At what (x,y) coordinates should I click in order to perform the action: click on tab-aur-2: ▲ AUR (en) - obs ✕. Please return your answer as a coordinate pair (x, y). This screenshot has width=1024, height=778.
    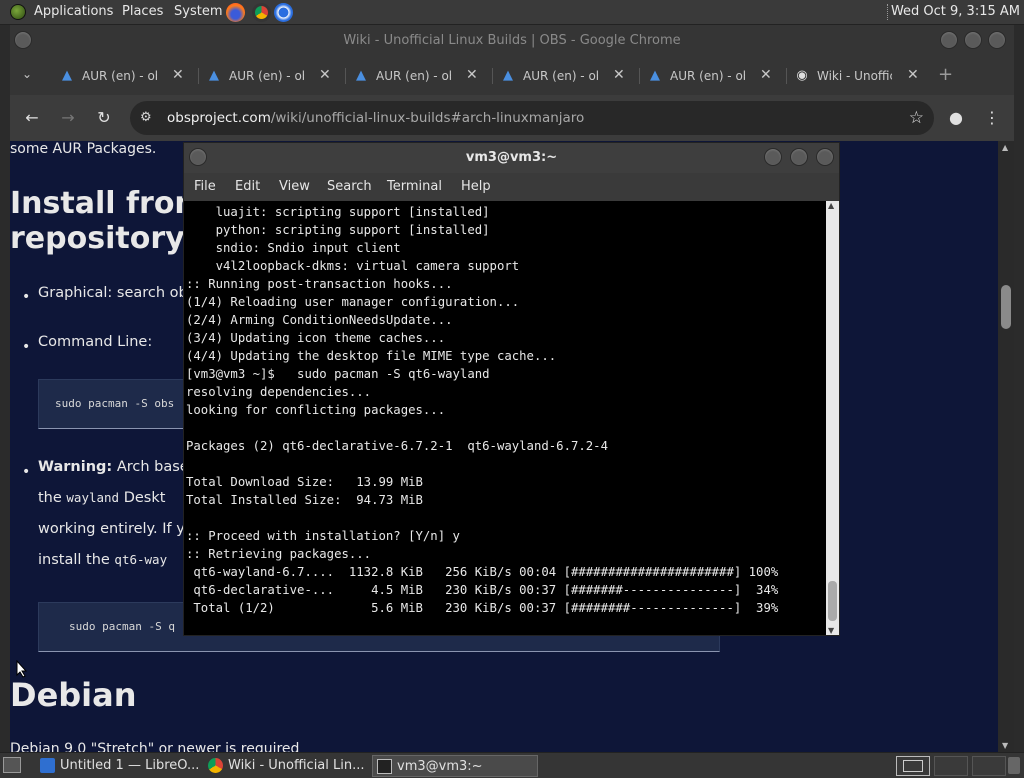
    Looking at the image, I should click on (273, 76).